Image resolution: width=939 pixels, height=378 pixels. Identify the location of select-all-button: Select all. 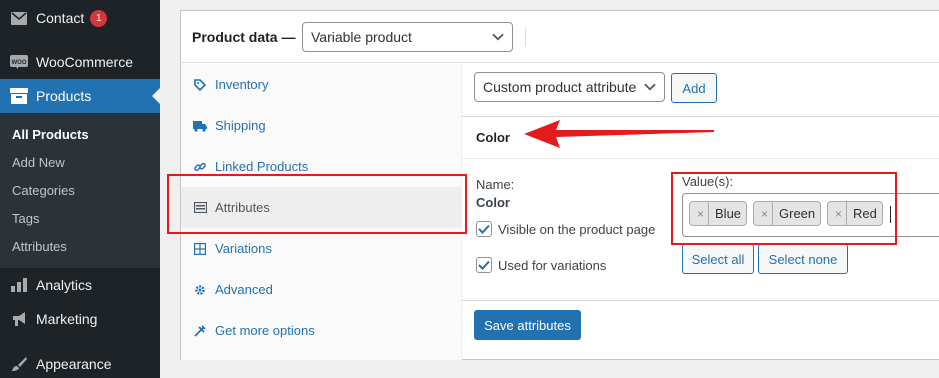
(718, 259).